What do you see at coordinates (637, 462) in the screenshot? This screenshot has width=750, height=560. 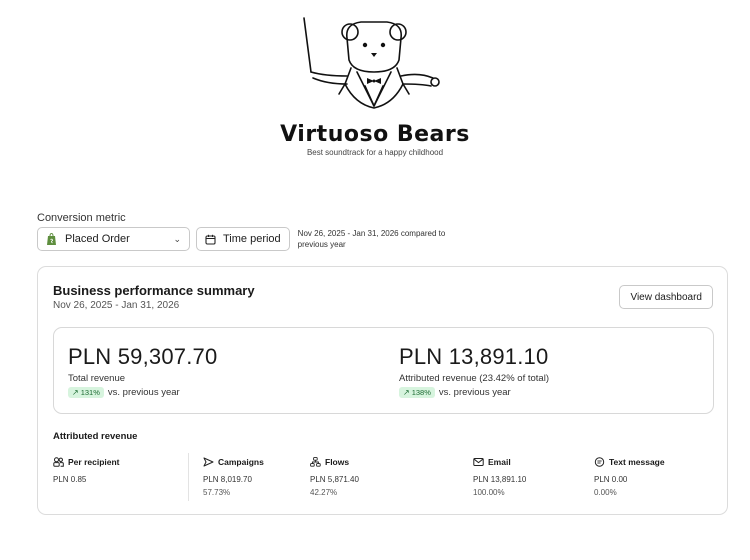 I see `column-label: Text message` at bounding box center [637, 462].